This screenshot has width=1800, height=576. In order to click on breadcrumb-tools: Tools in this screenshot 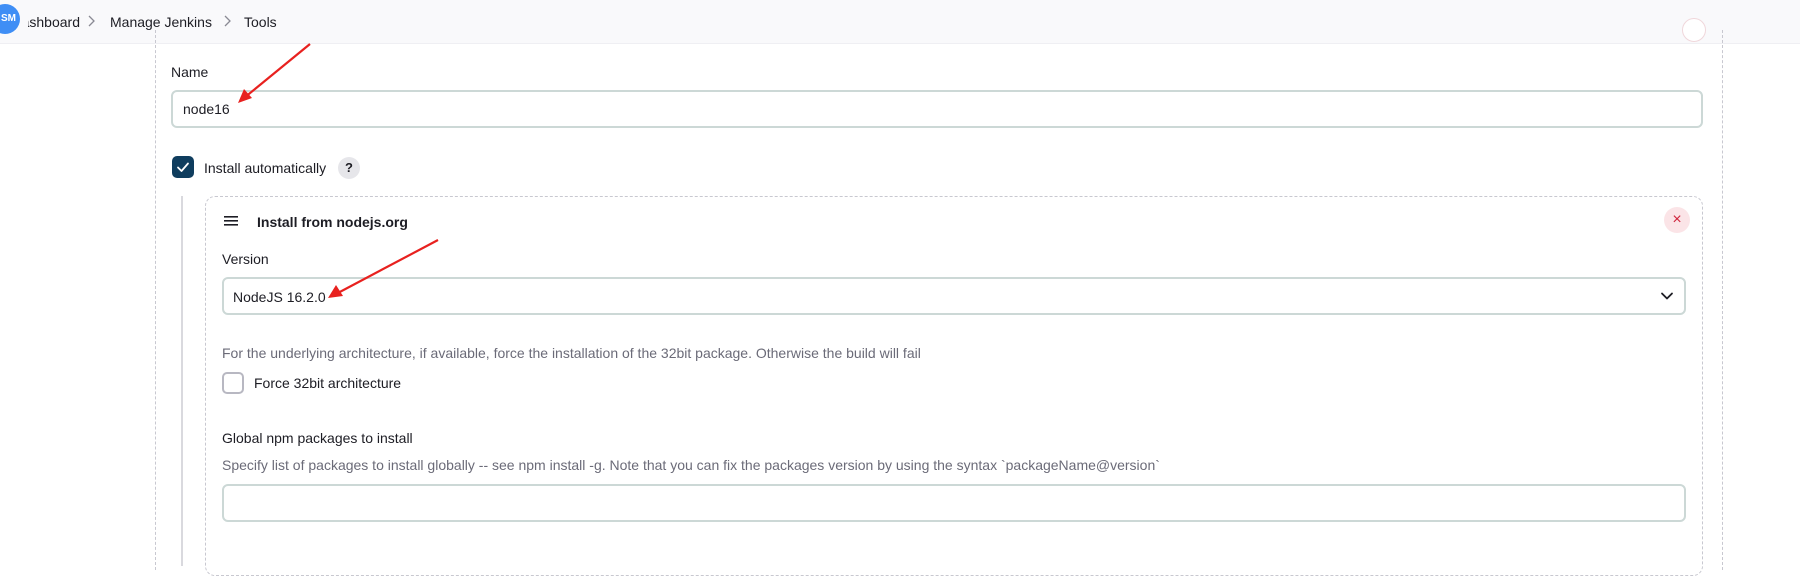, I will do `click(260, 22)`.